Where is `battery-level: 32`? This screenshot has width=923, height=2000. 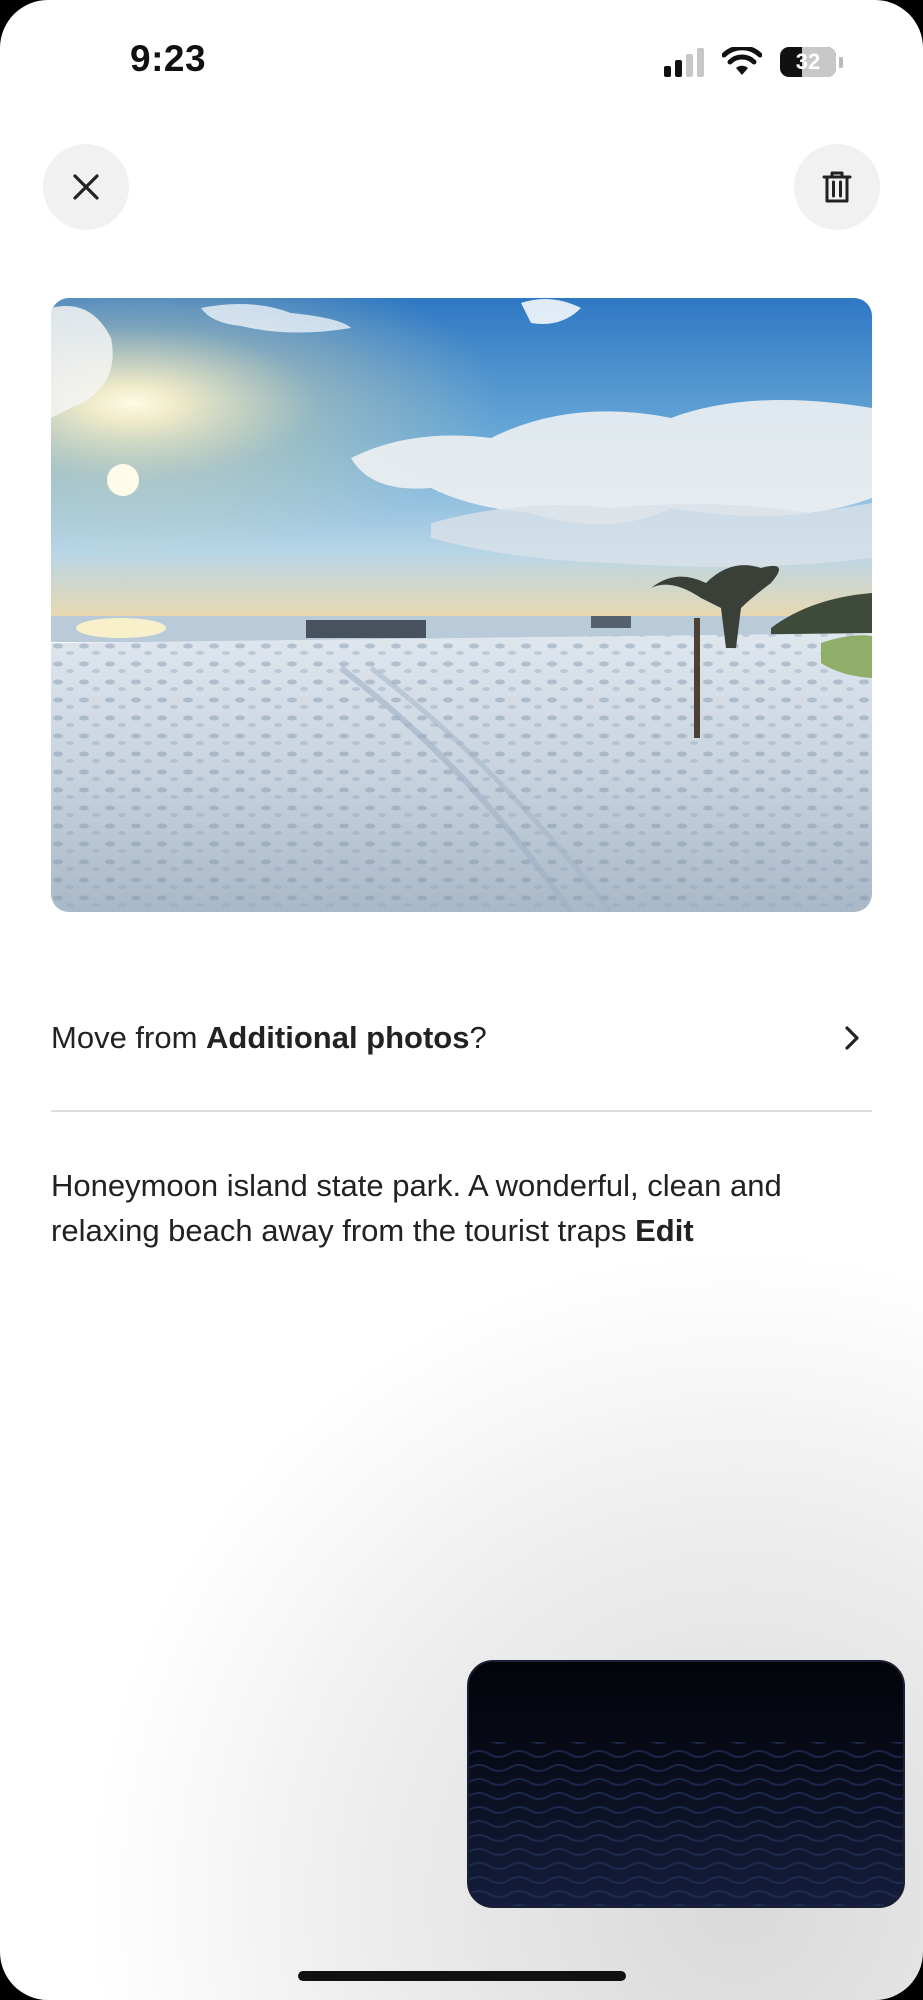
battery-level: 32 is located at coordinates (808, 61).